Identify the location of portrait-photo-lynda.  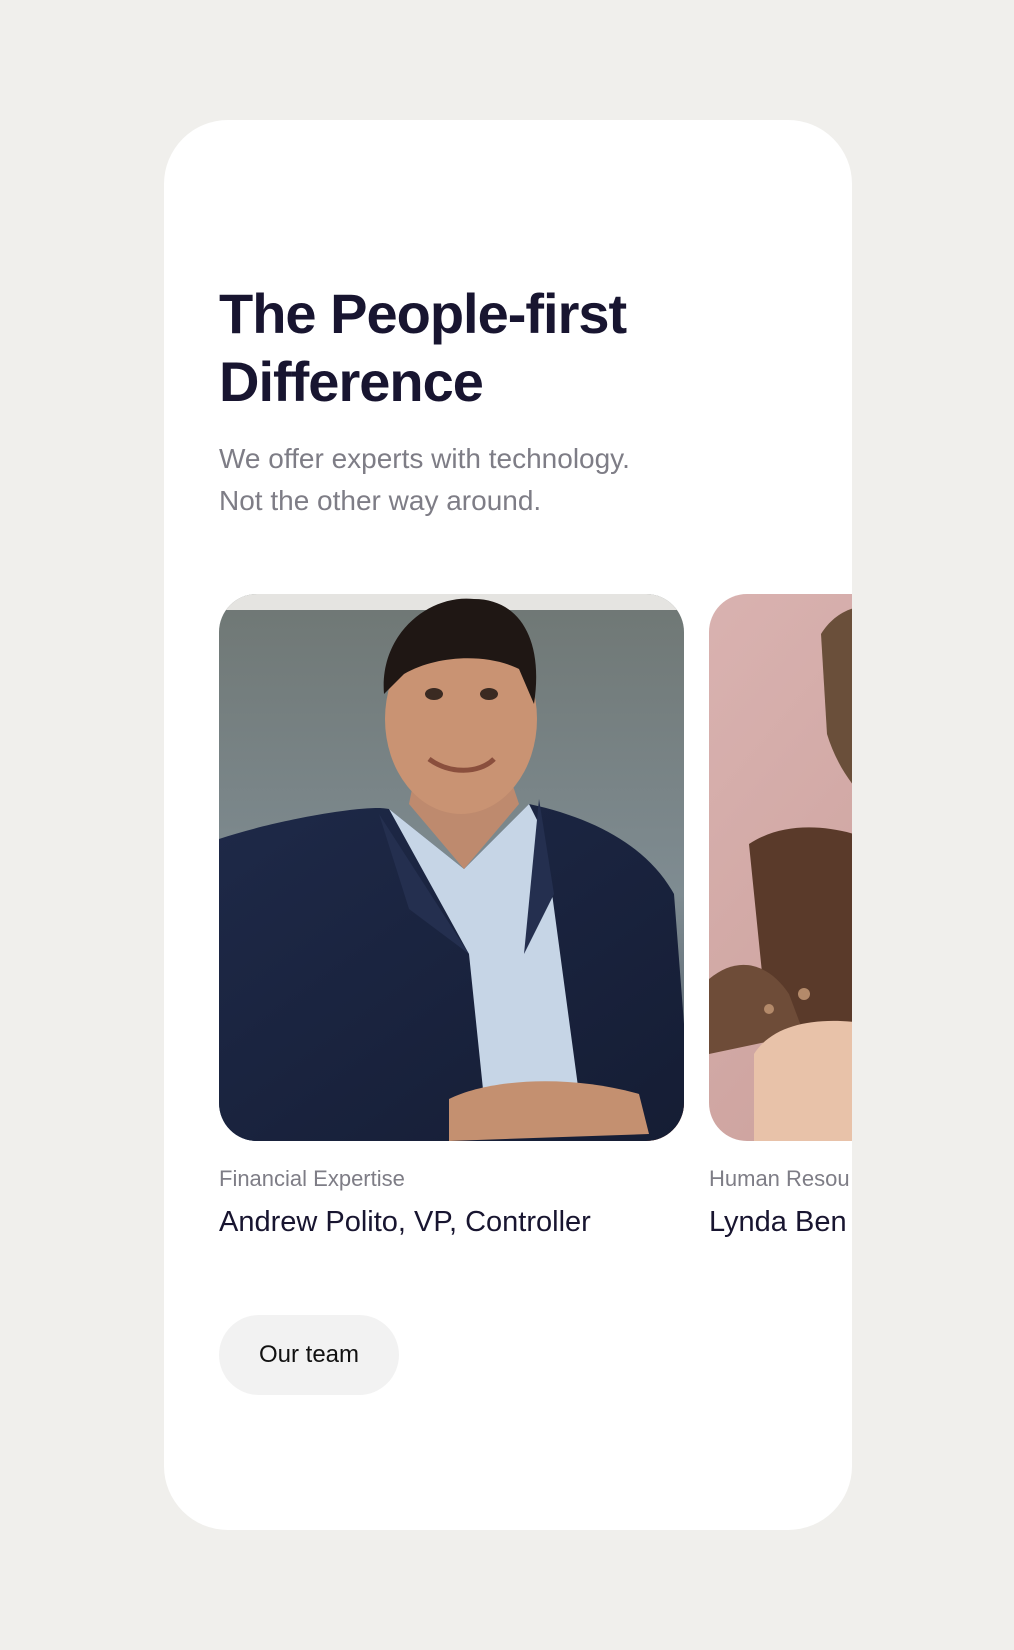
(780, 867).